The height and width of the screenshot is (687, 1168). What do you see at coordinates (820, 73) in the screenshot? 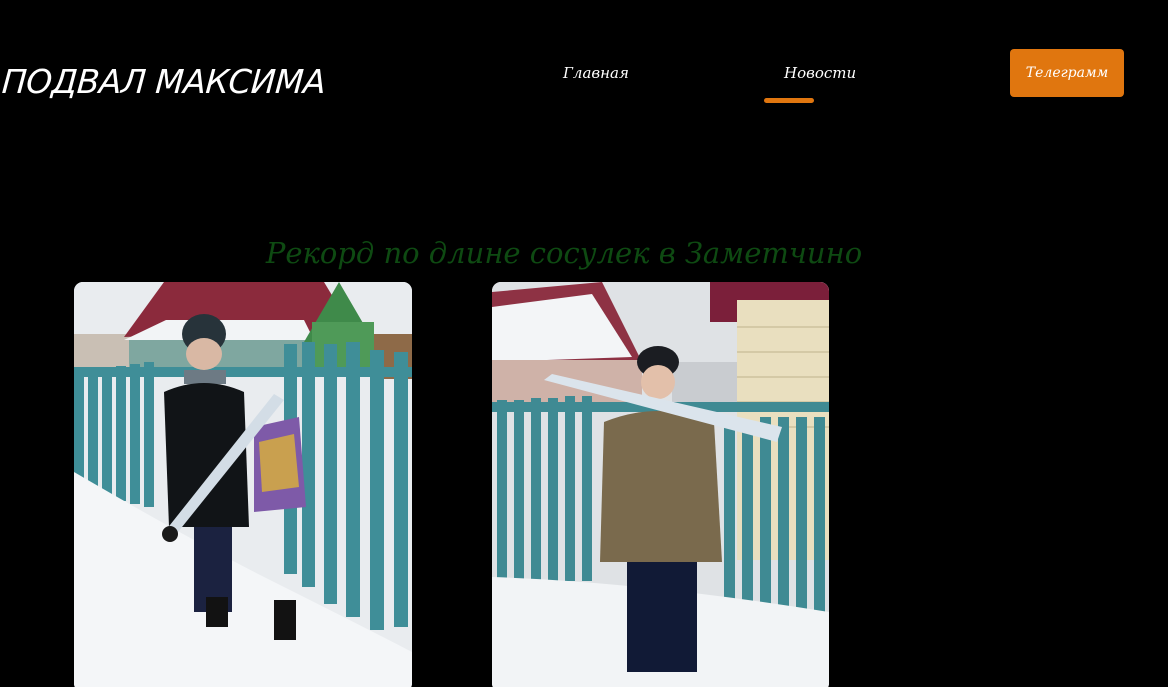
I see `nav-news-link: Новости` at bounding box center [820, 73].